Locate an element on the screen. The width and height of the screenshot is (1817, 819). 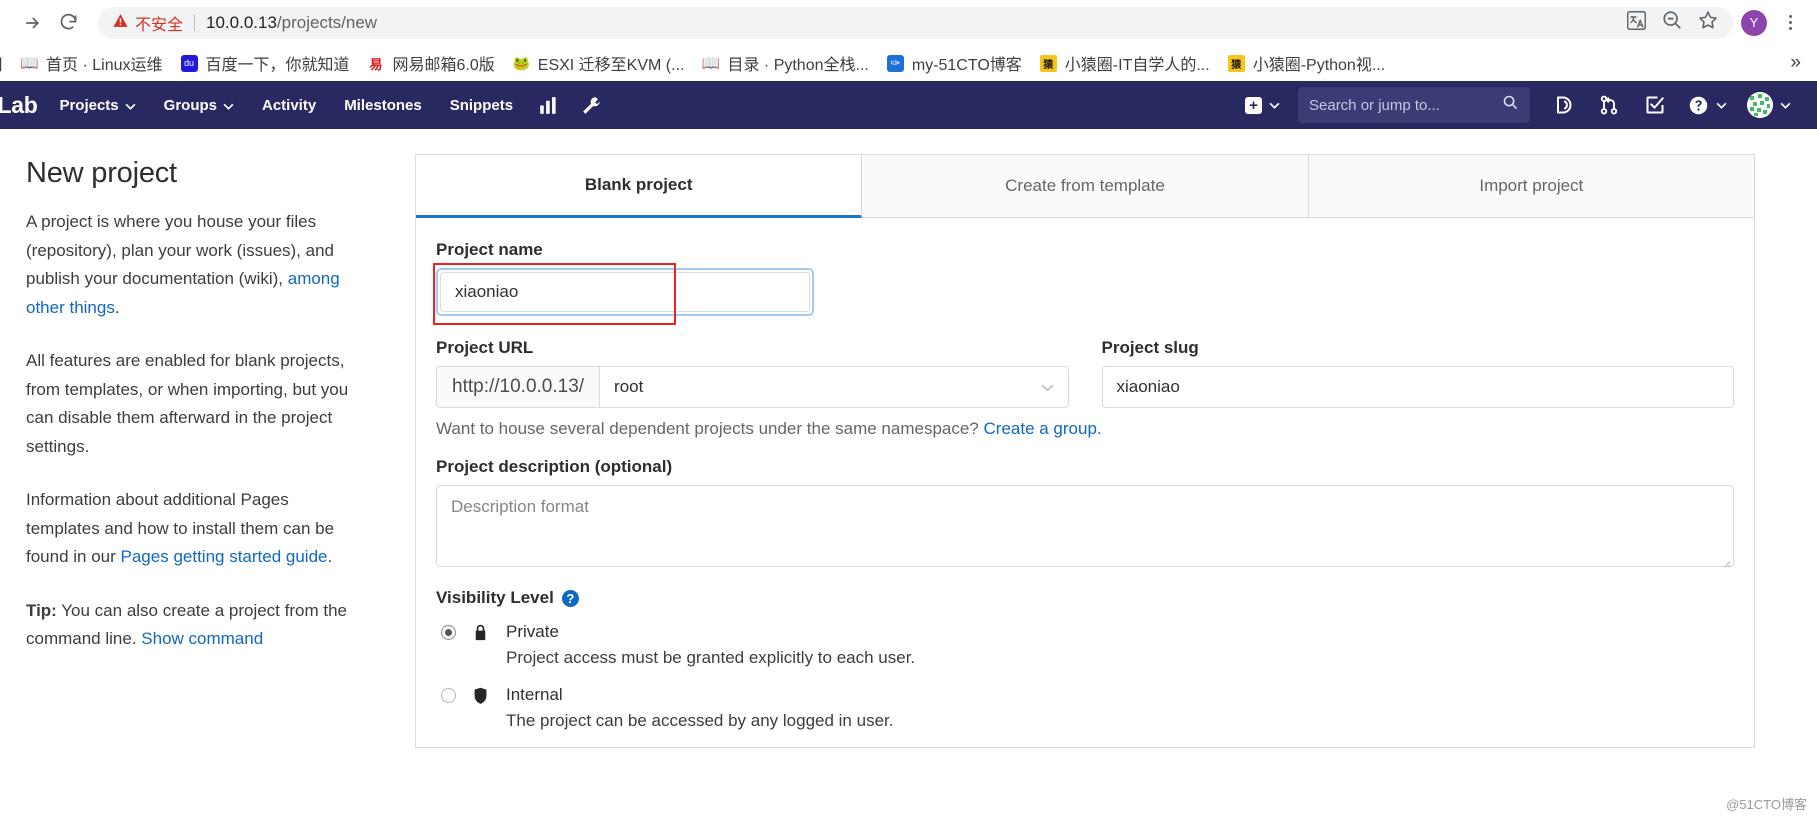
bookmark-label: my-51CTO博客 is located at coordinates (966, 65).